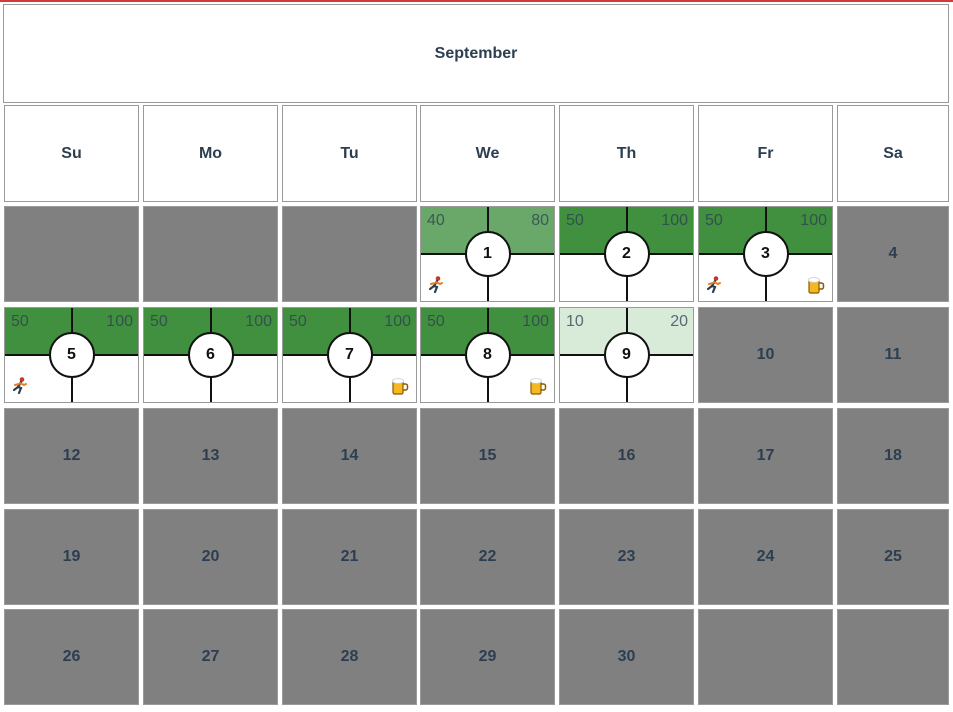 The width and height of the screenshot is (953, 712). I want to click on day-cell-16: 16, so click(626, 456).